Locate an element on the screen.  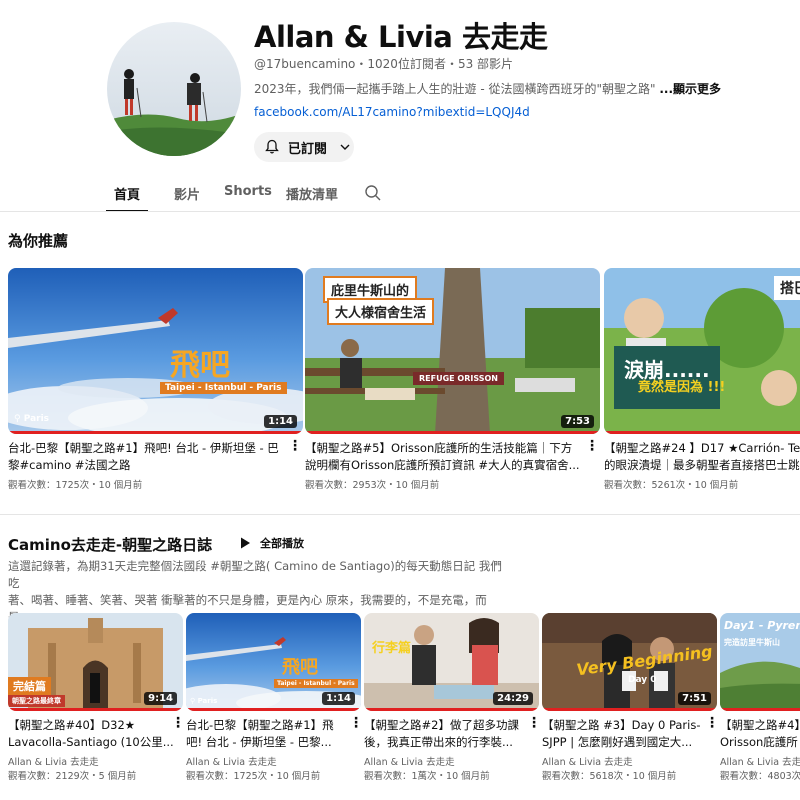
video-meta: 觀看次數：2953次・10 個月前 is located at coordinates (372, 485).